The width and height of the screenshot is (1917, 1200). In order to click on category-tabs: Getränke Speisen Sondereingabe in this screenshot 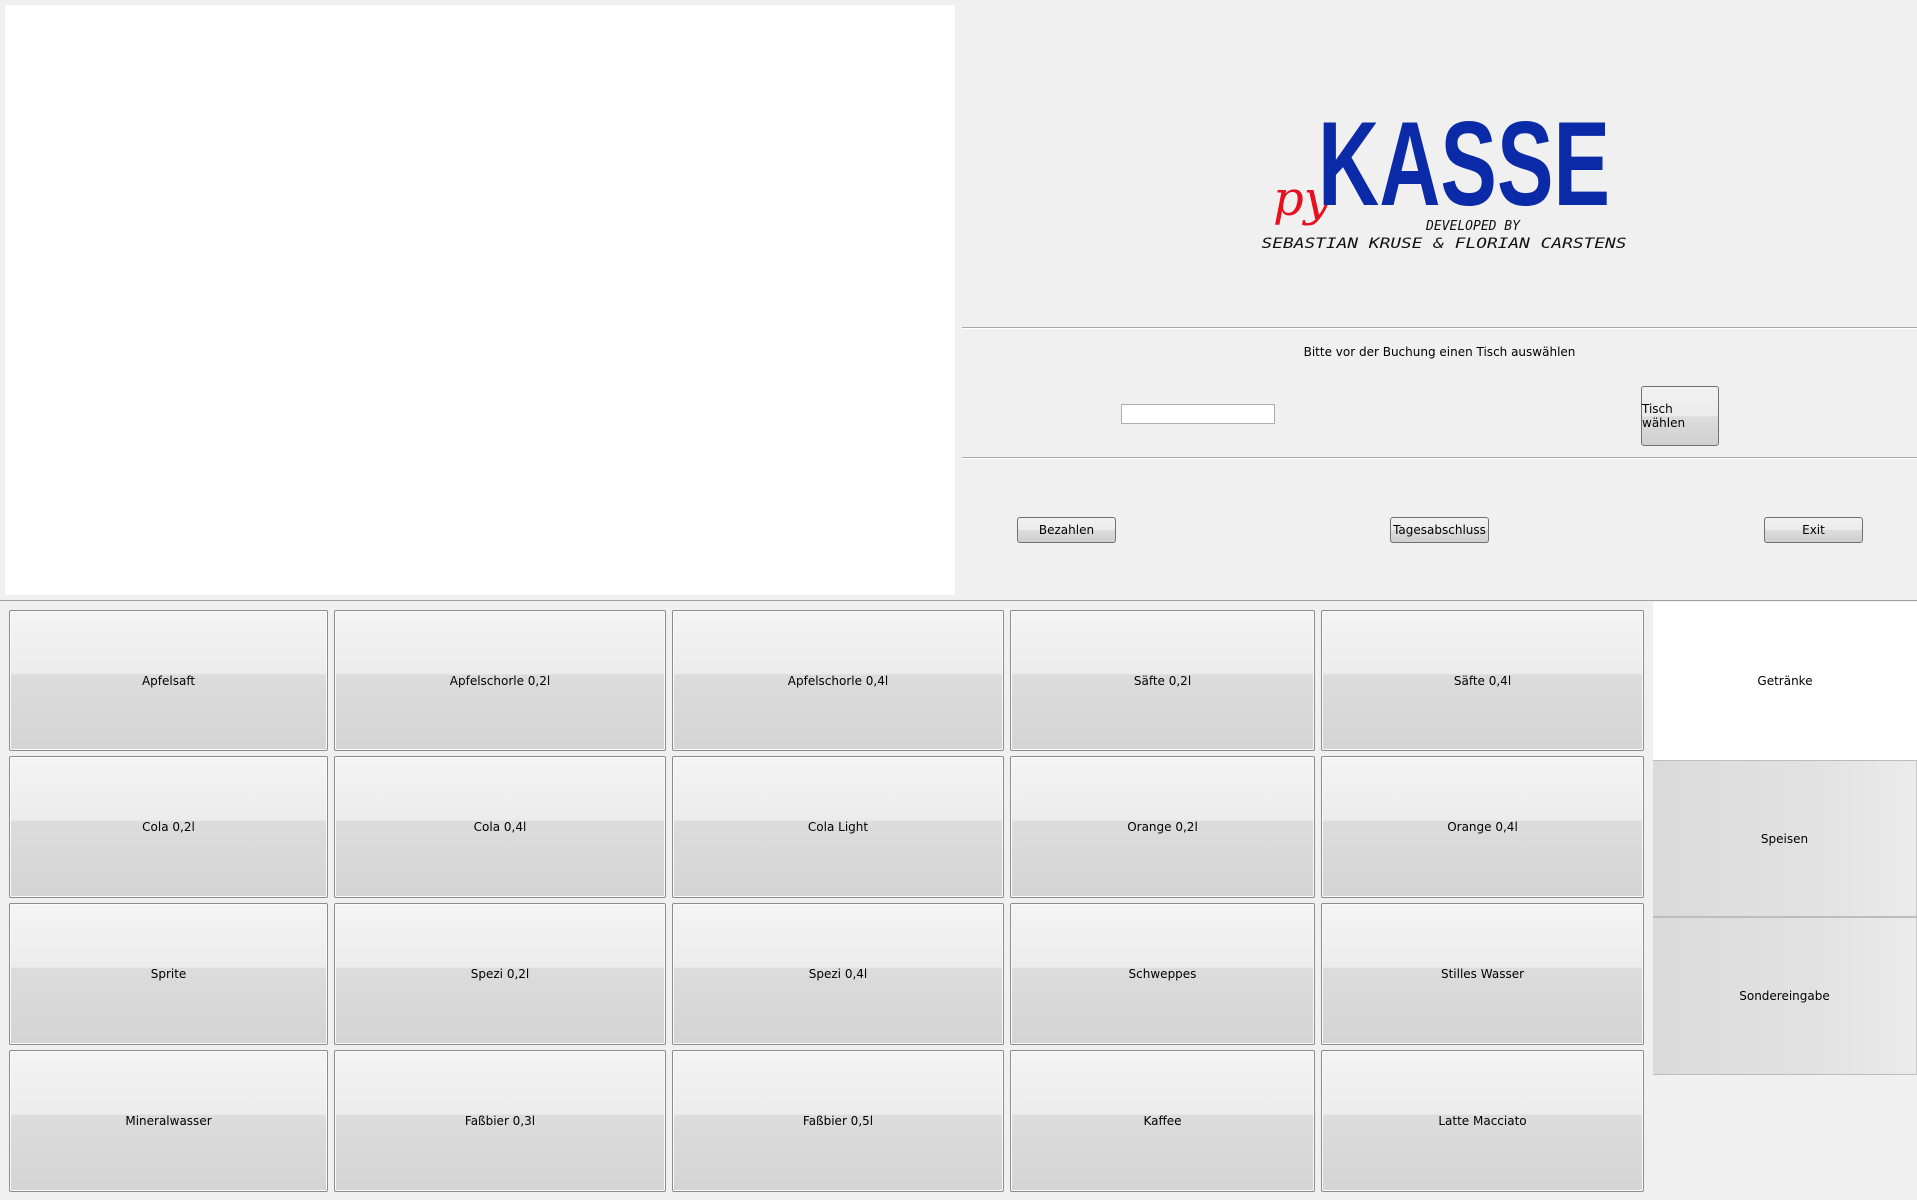, I will do `click(1785, 901)`.